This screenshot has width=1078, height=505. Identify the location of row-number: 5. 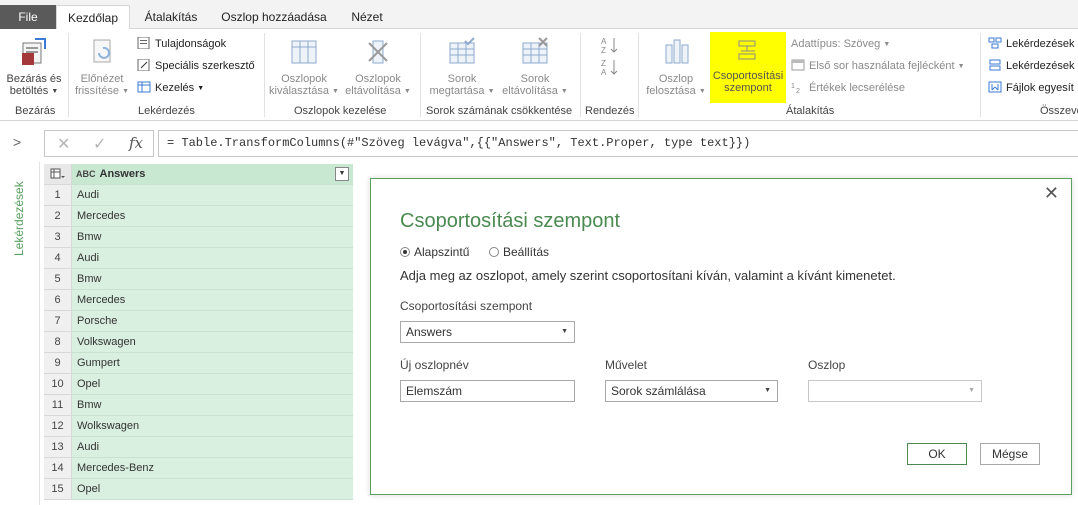
(58, 279).